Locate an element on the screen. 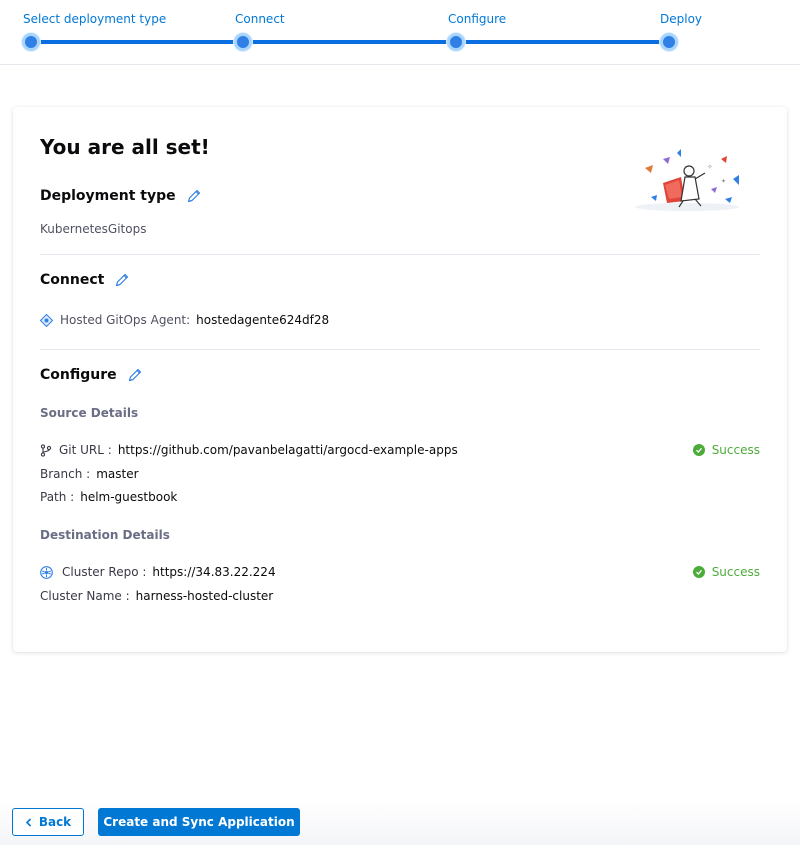  branch-label: Branch : is located at coordinates (65, 474).